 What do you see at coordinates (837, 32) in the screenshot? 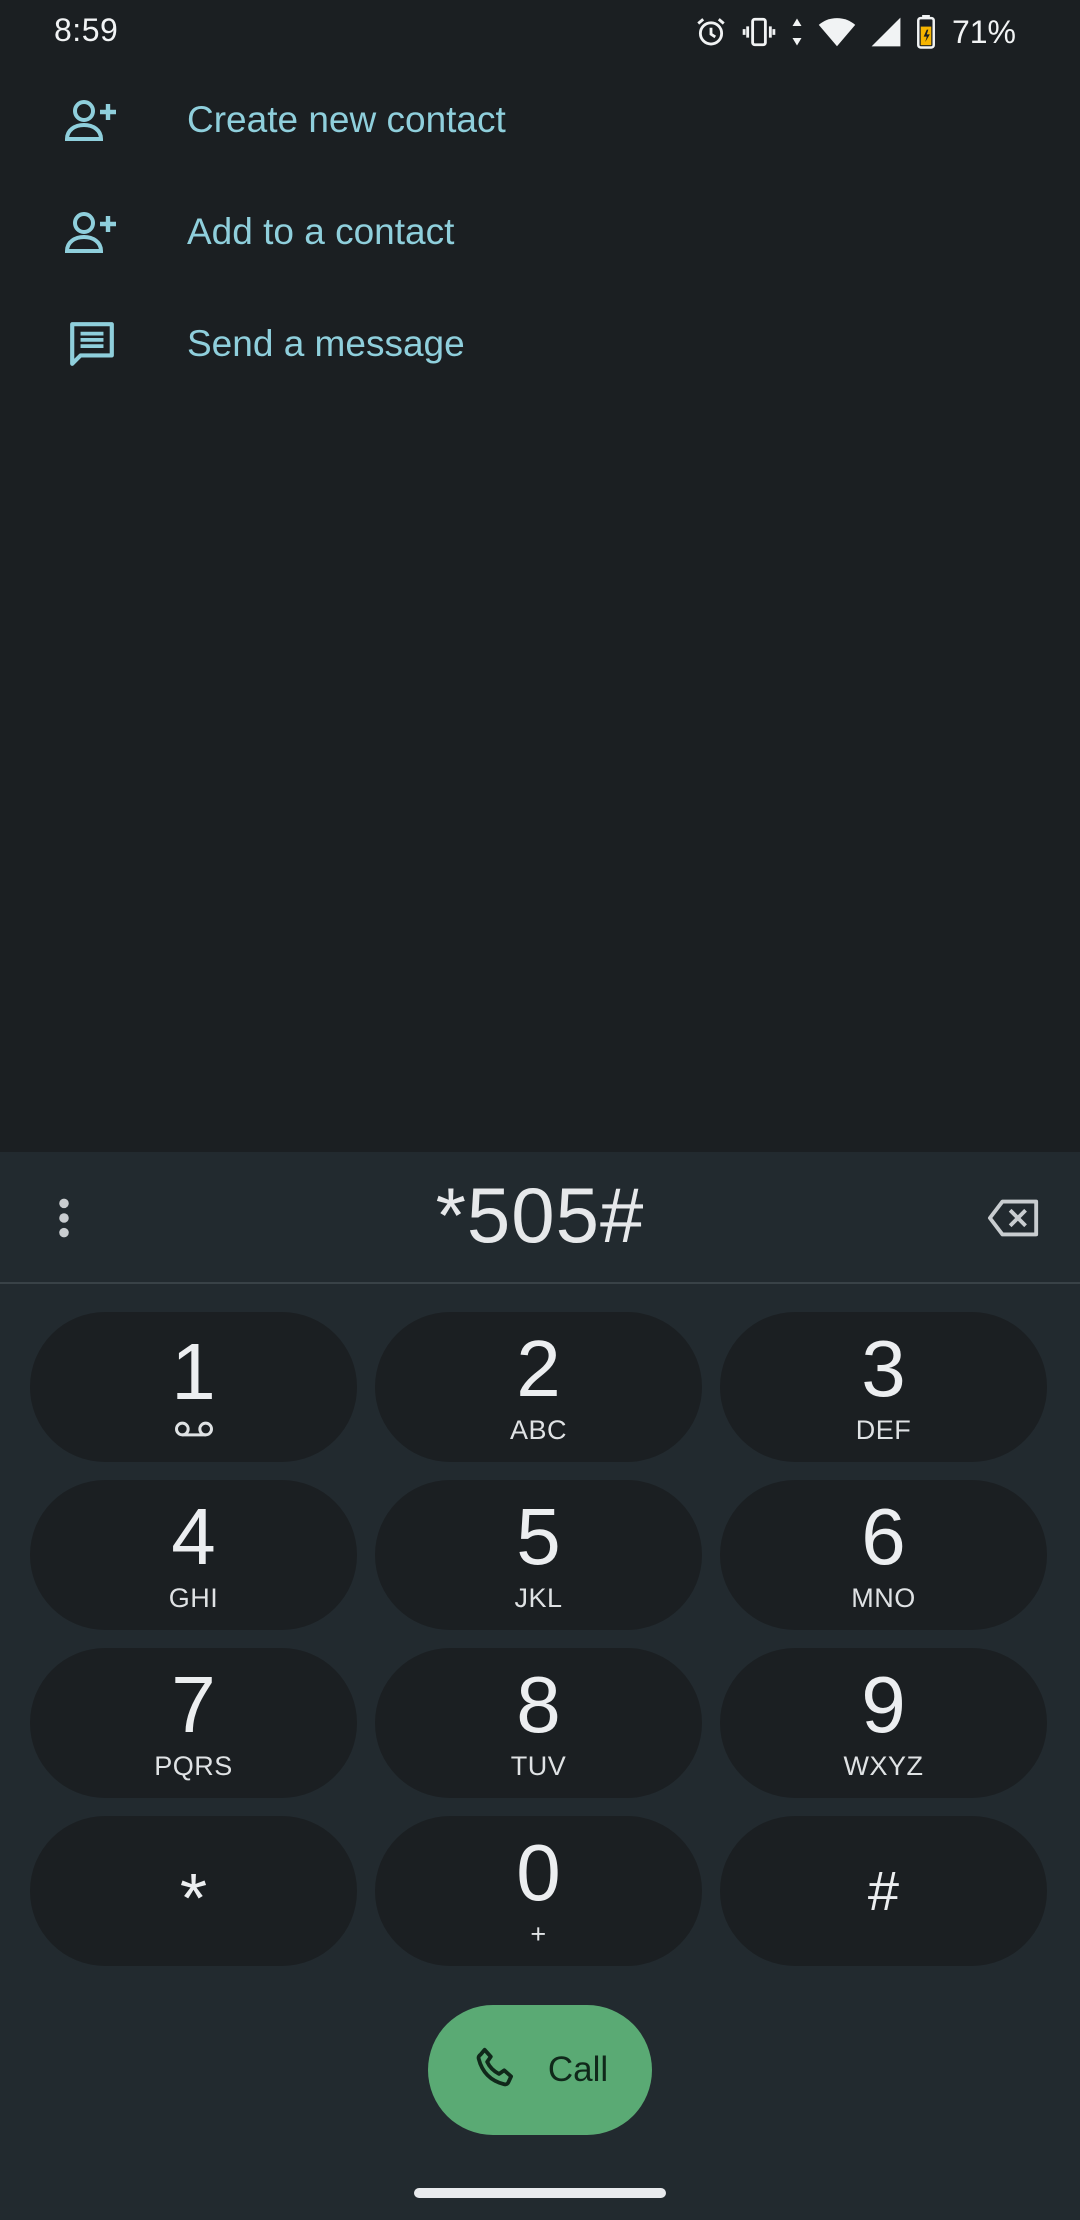
I see `wifi-icon` at bounding box center [837, 32].